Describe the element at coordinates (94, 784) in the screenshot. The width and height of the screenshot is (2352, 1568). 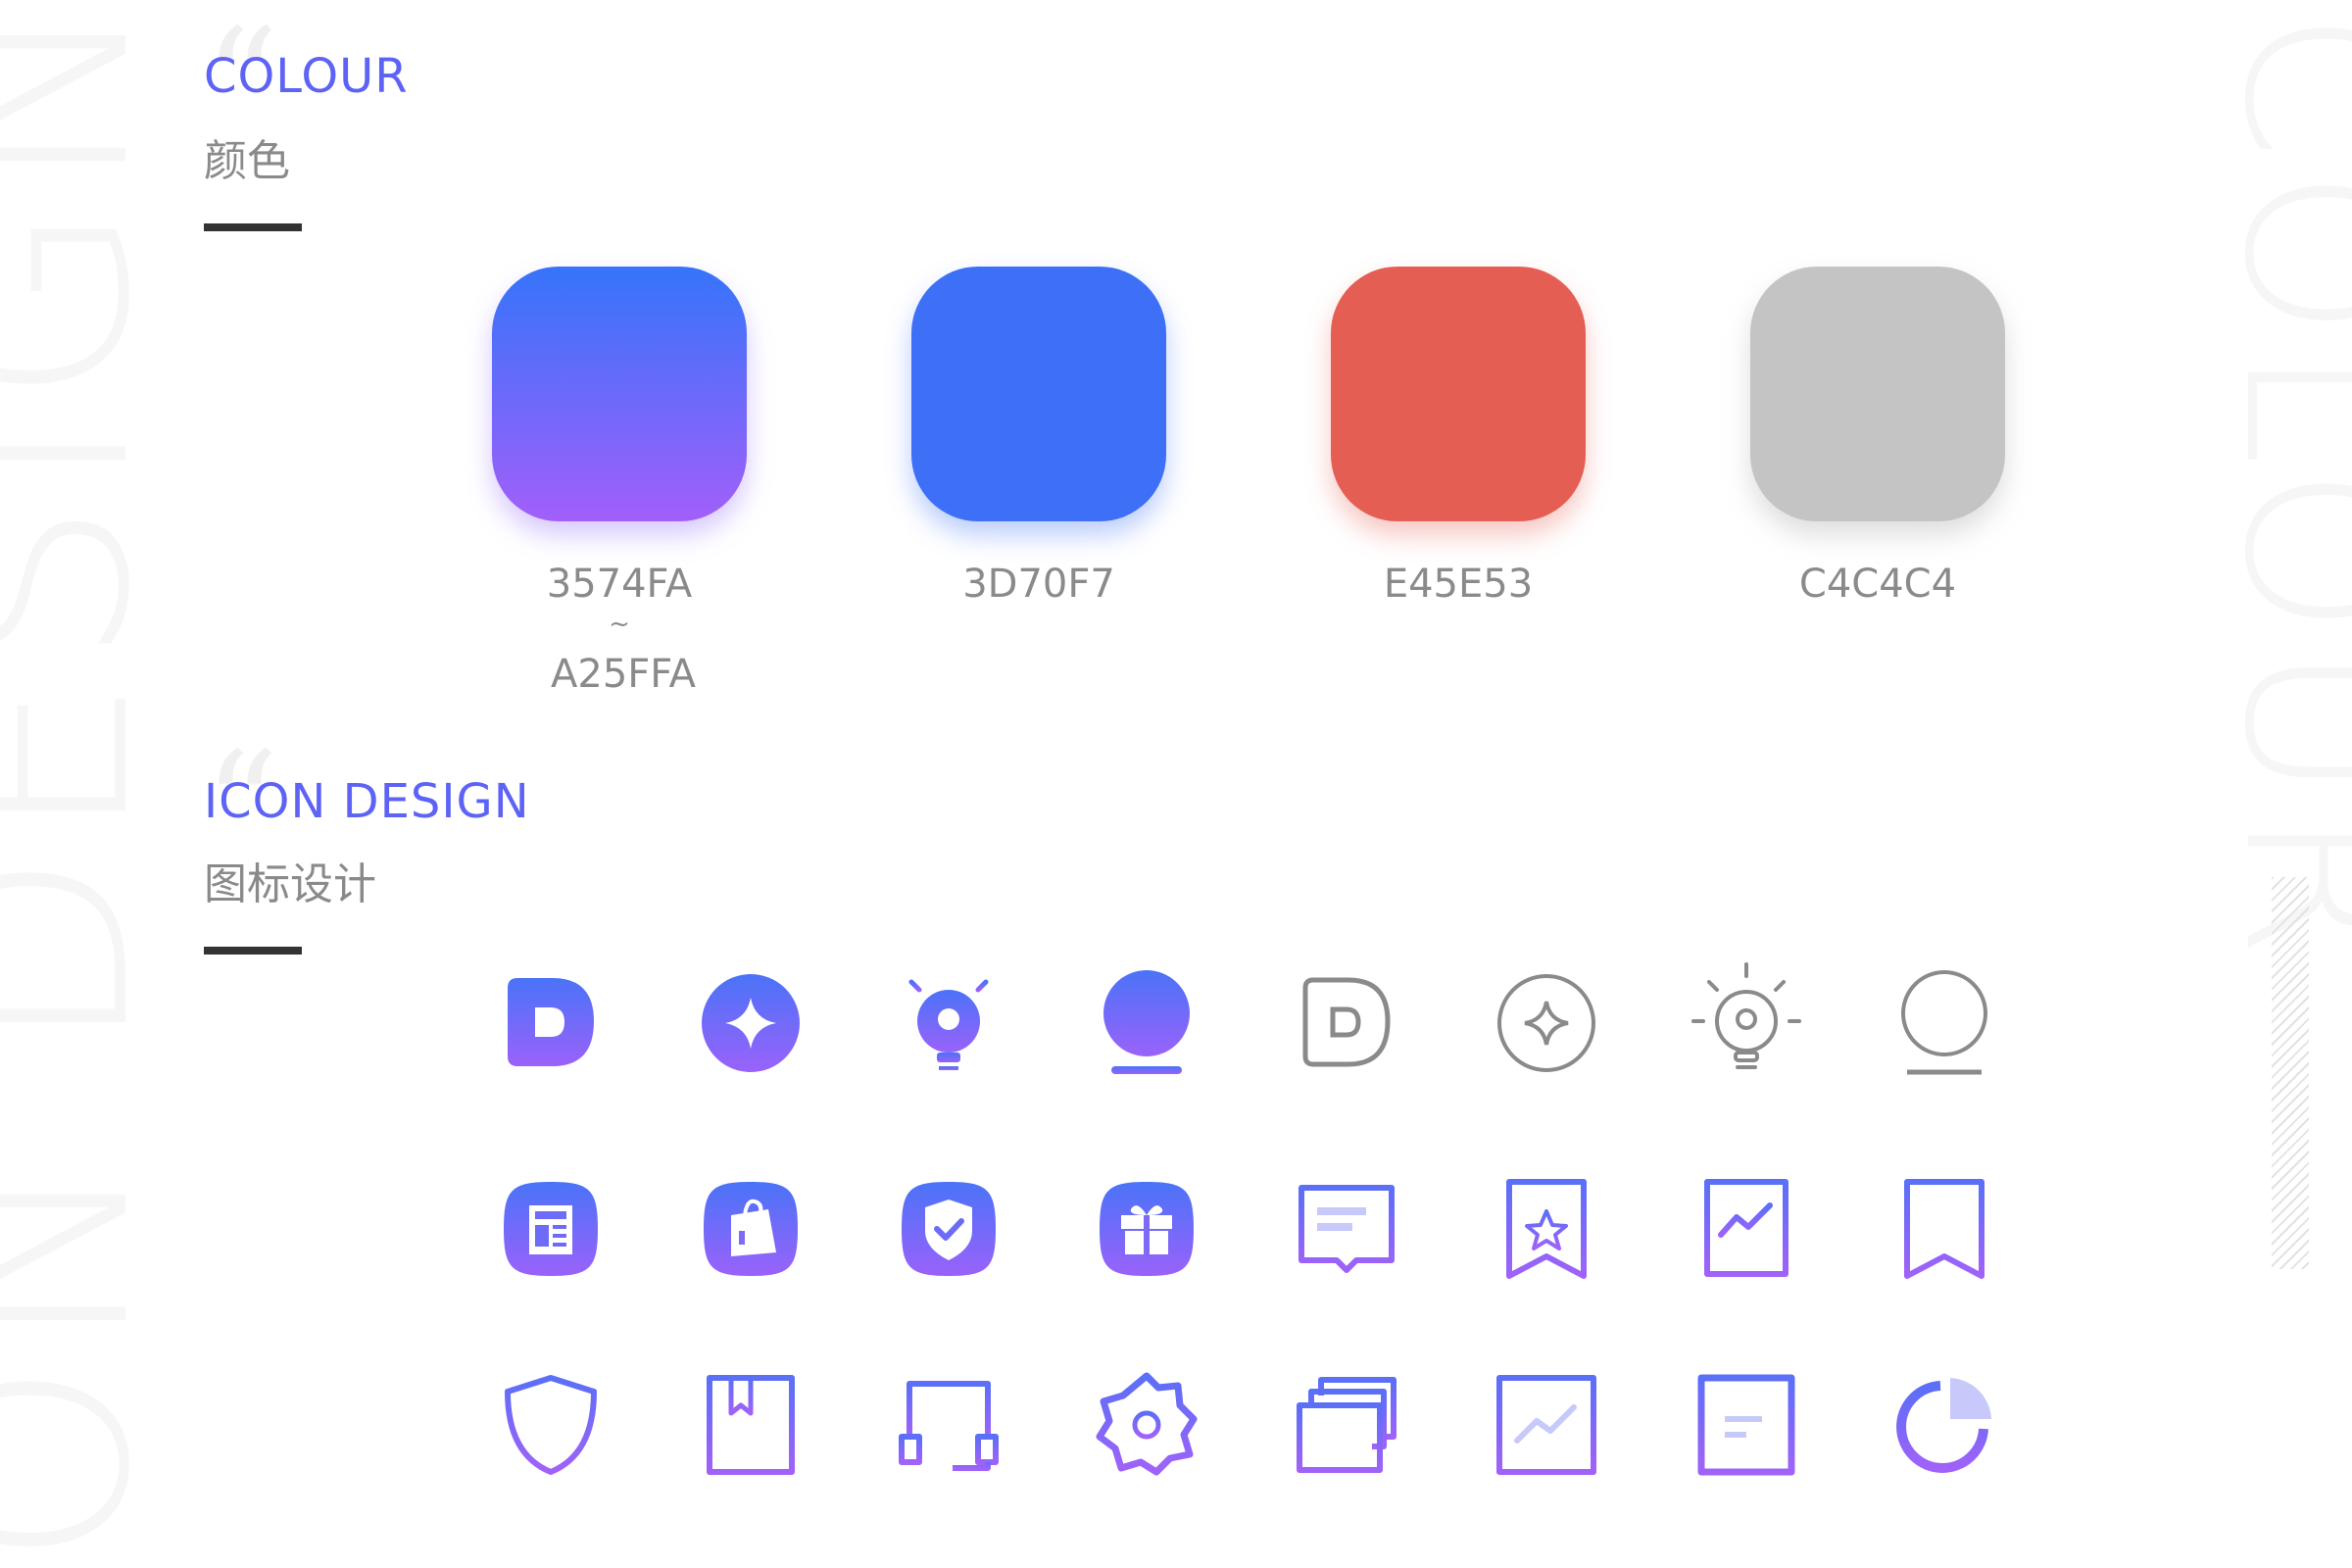
I see `background-watermark-left: ON DESIGN` at that location.